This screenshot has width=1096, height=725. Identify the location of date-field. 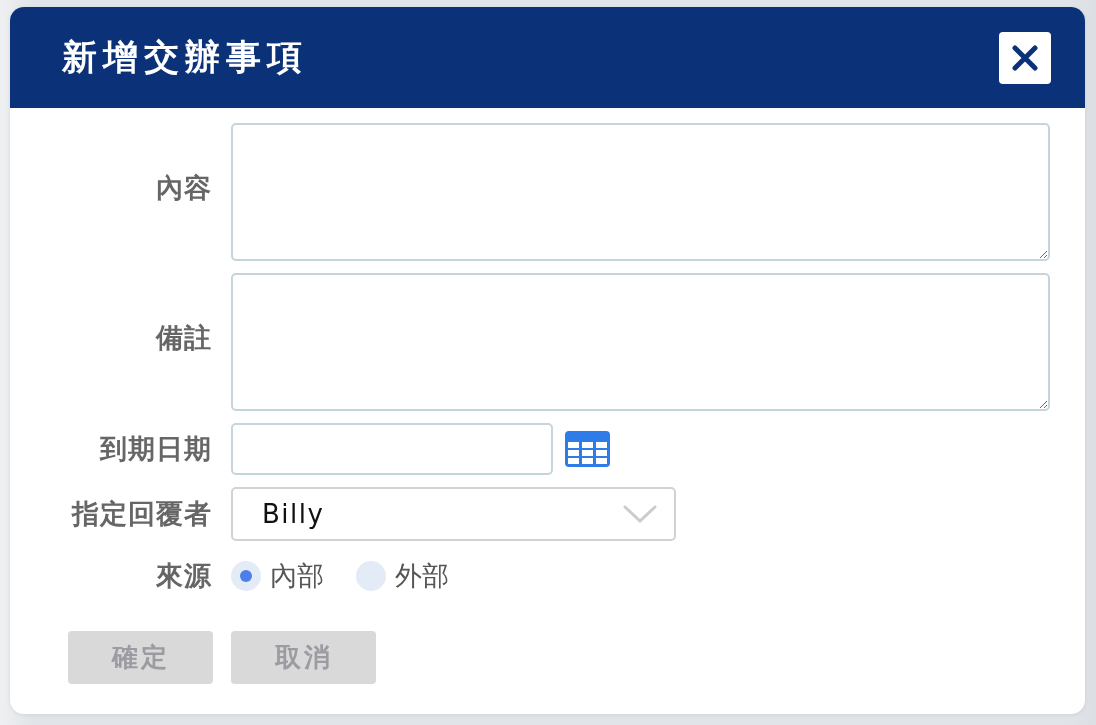
(392, 449).